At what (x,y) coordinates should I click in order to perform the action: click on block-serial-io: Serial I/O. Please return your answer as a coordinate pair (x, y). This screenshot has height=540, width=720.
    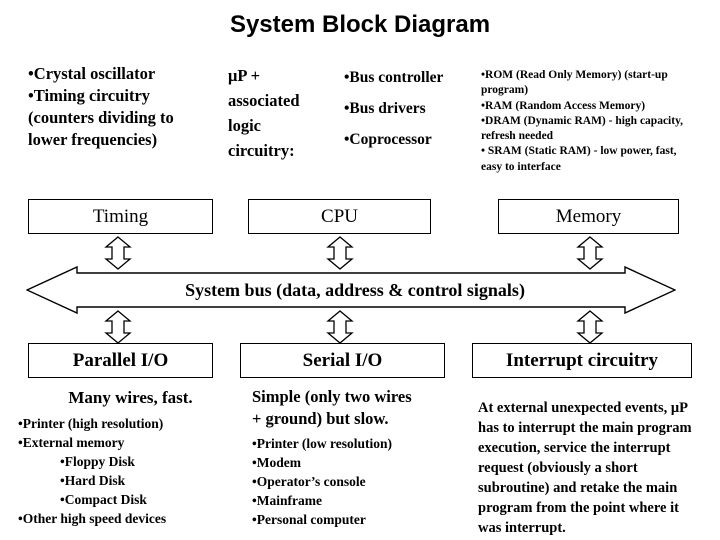
    Looking at the image, I should click on (342, 360).